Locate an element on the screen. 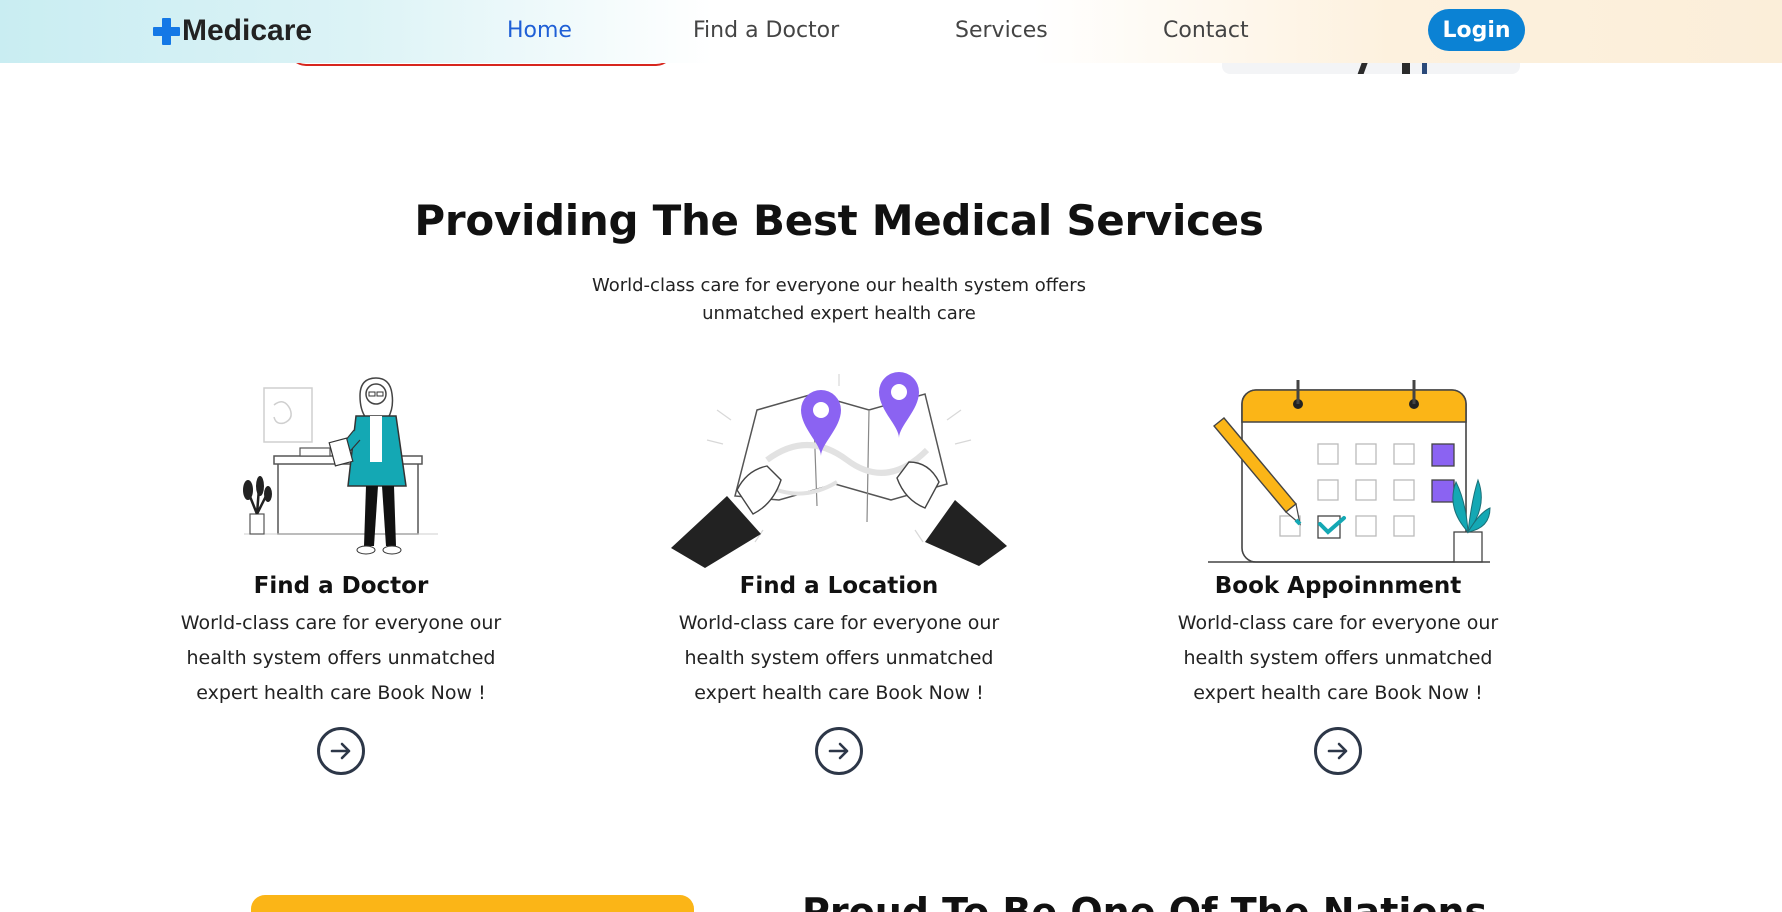 The width and height of the screenshot is (1782, 912). nav-link-home: Home is located at coordinates (539, 31).